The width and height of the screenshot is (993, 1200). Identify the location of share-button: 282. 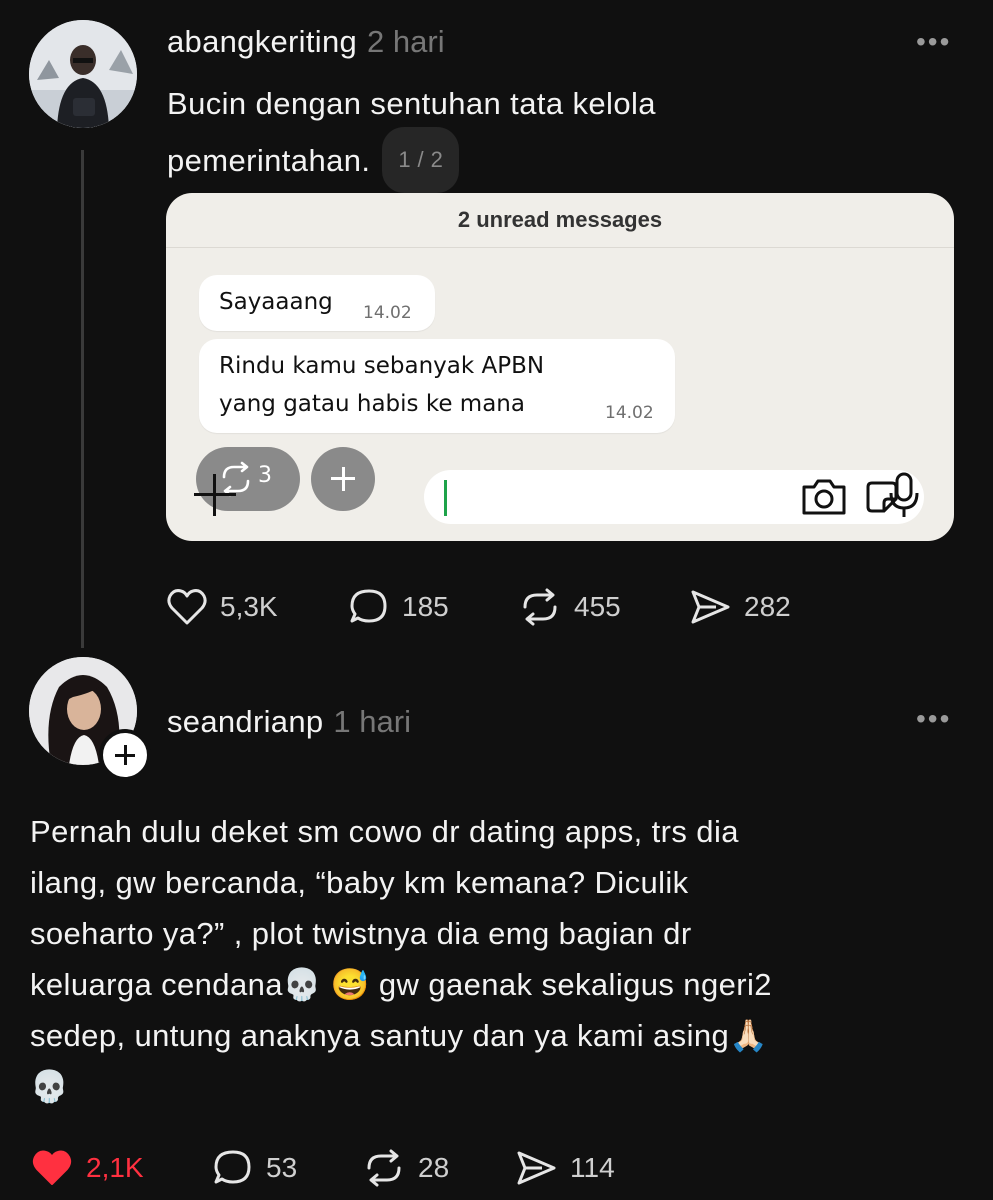
(739, 607).